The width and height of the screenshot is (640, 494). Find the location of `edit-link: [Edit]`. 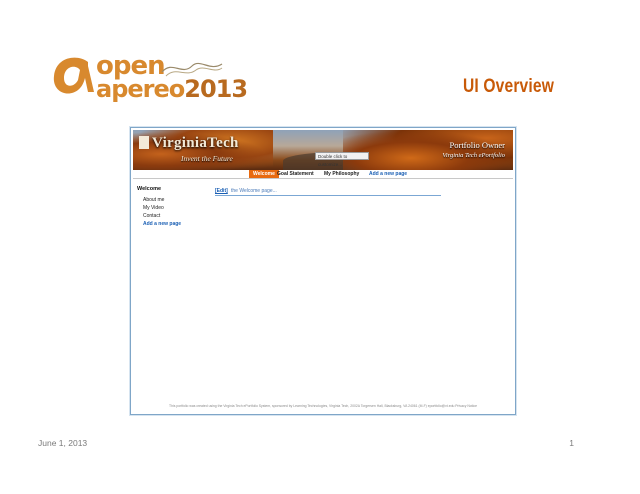

edit-link: [Edit] is located at coordinates (221, 191).